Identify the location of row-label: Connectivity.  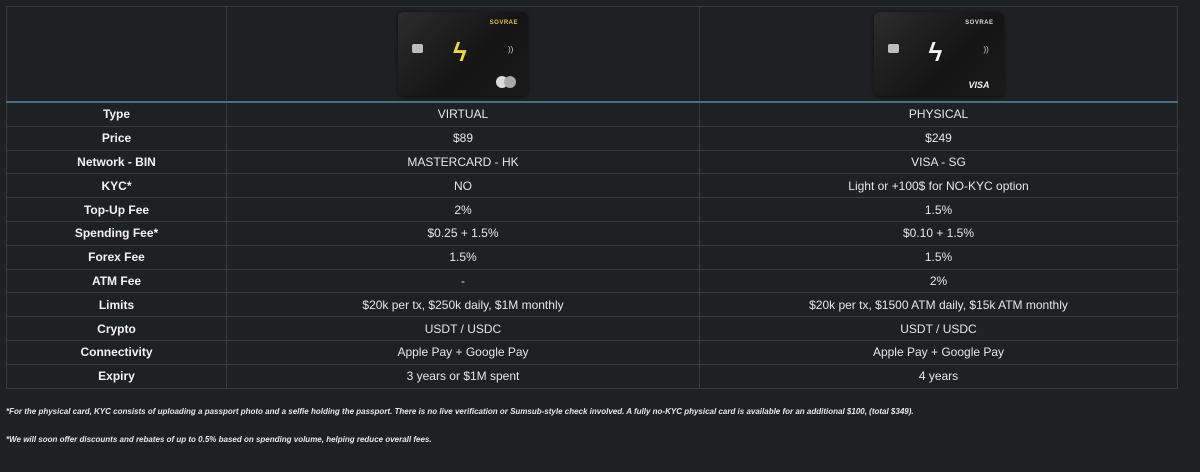
(116, 352).